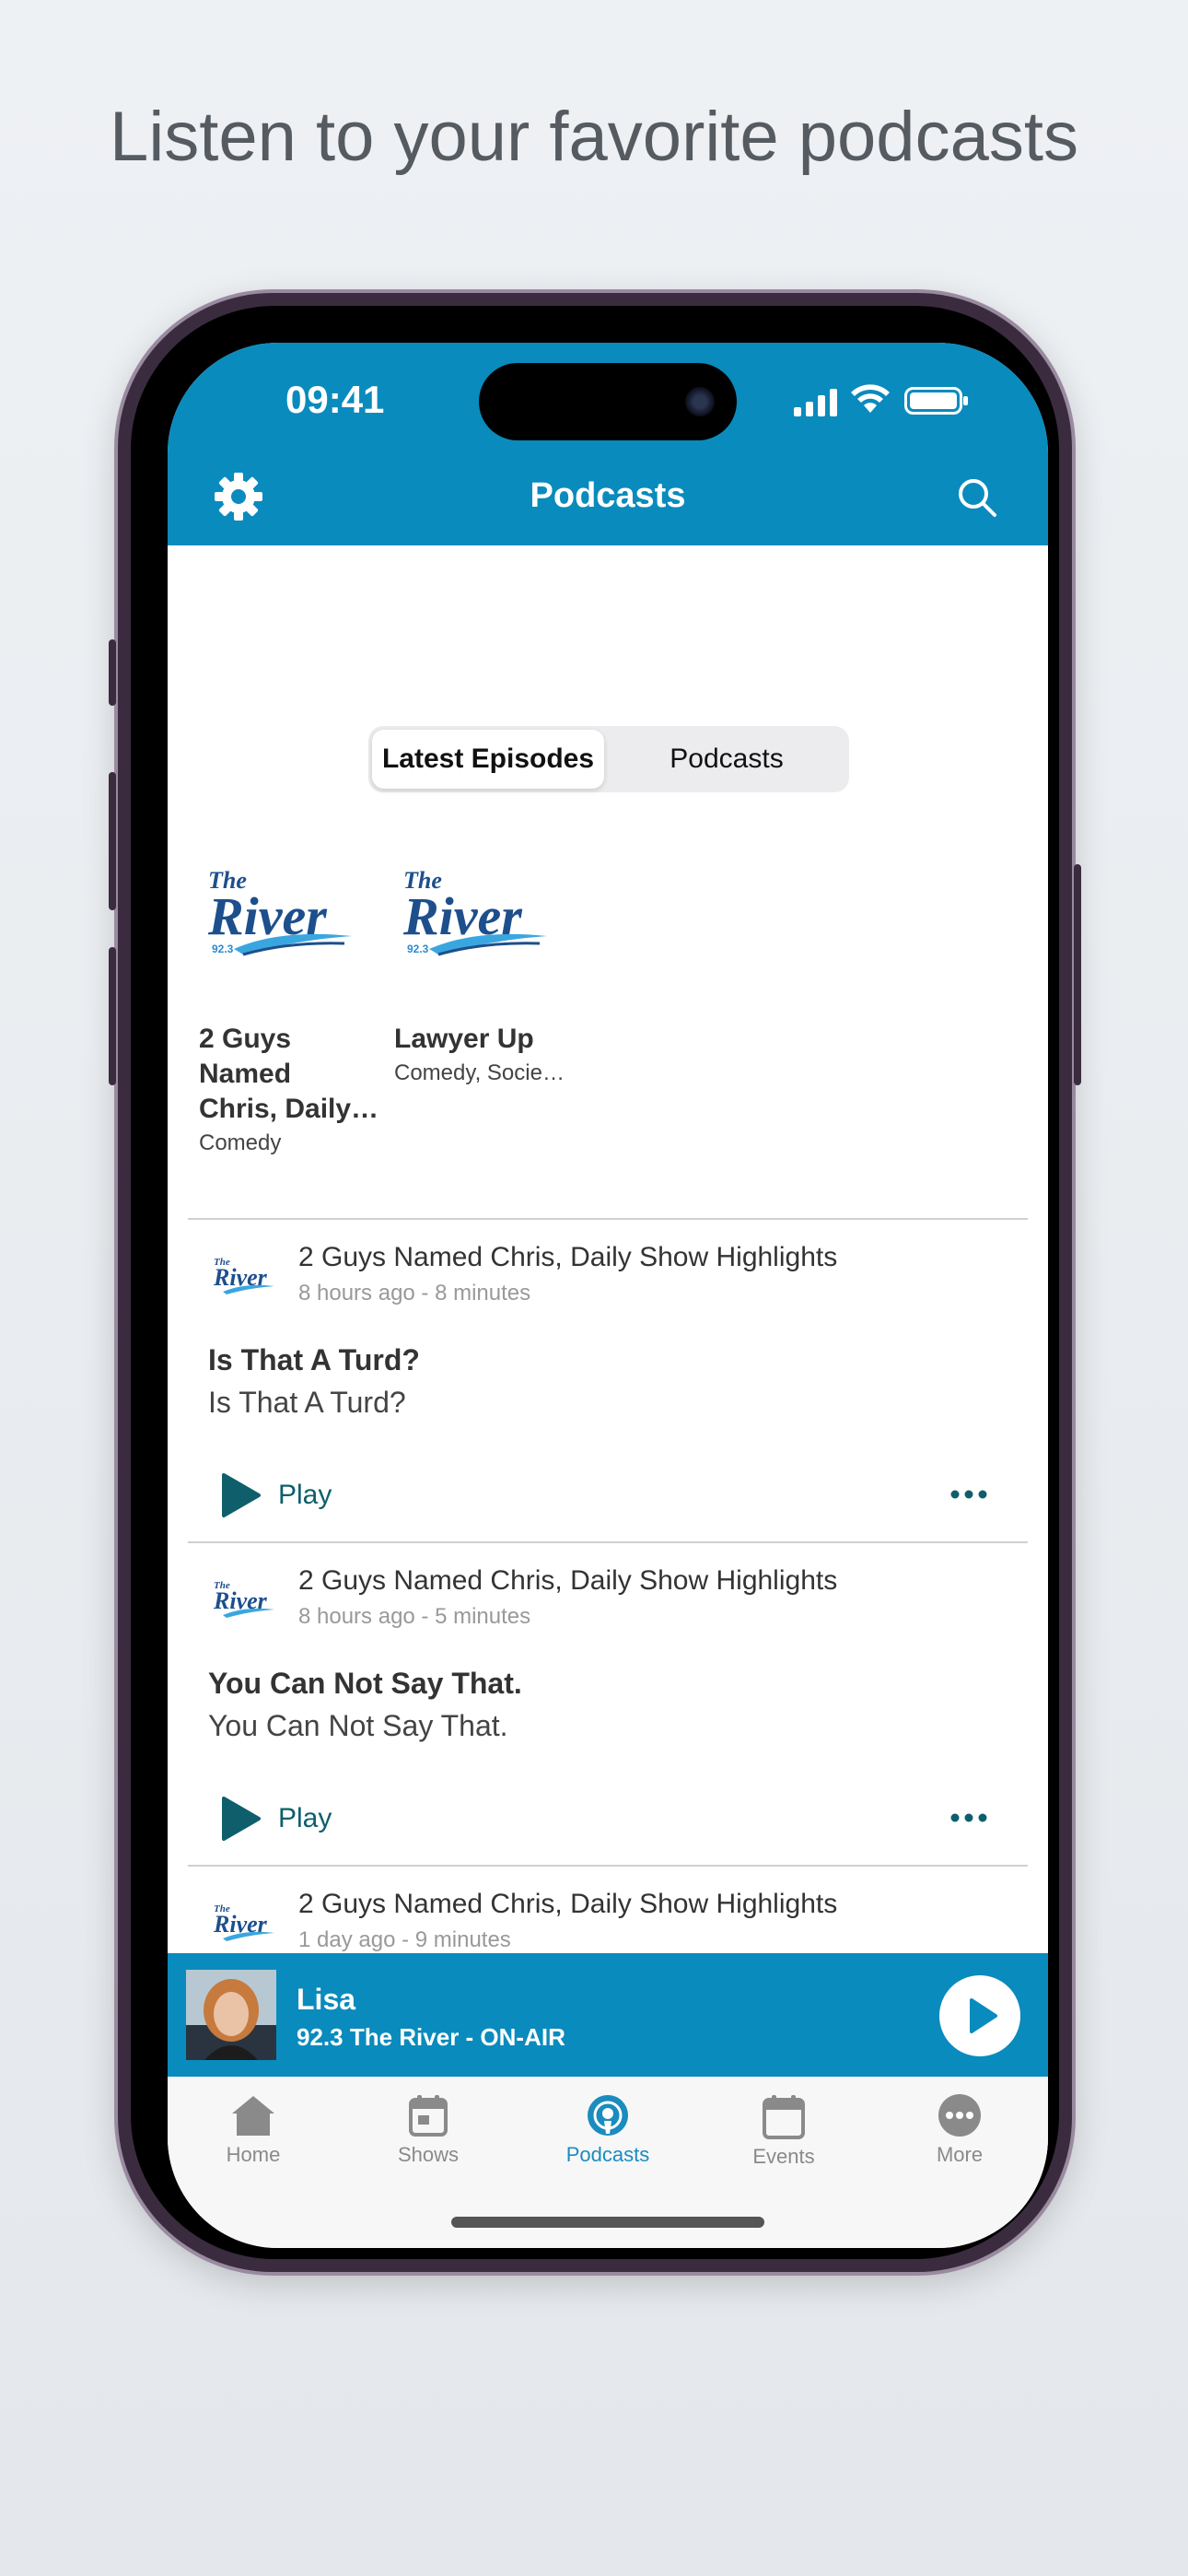 The image size is (1188, 2576). Describe the element at coordinates (608, 2115) in the screenshot. I see `podcast-icon` at that location.